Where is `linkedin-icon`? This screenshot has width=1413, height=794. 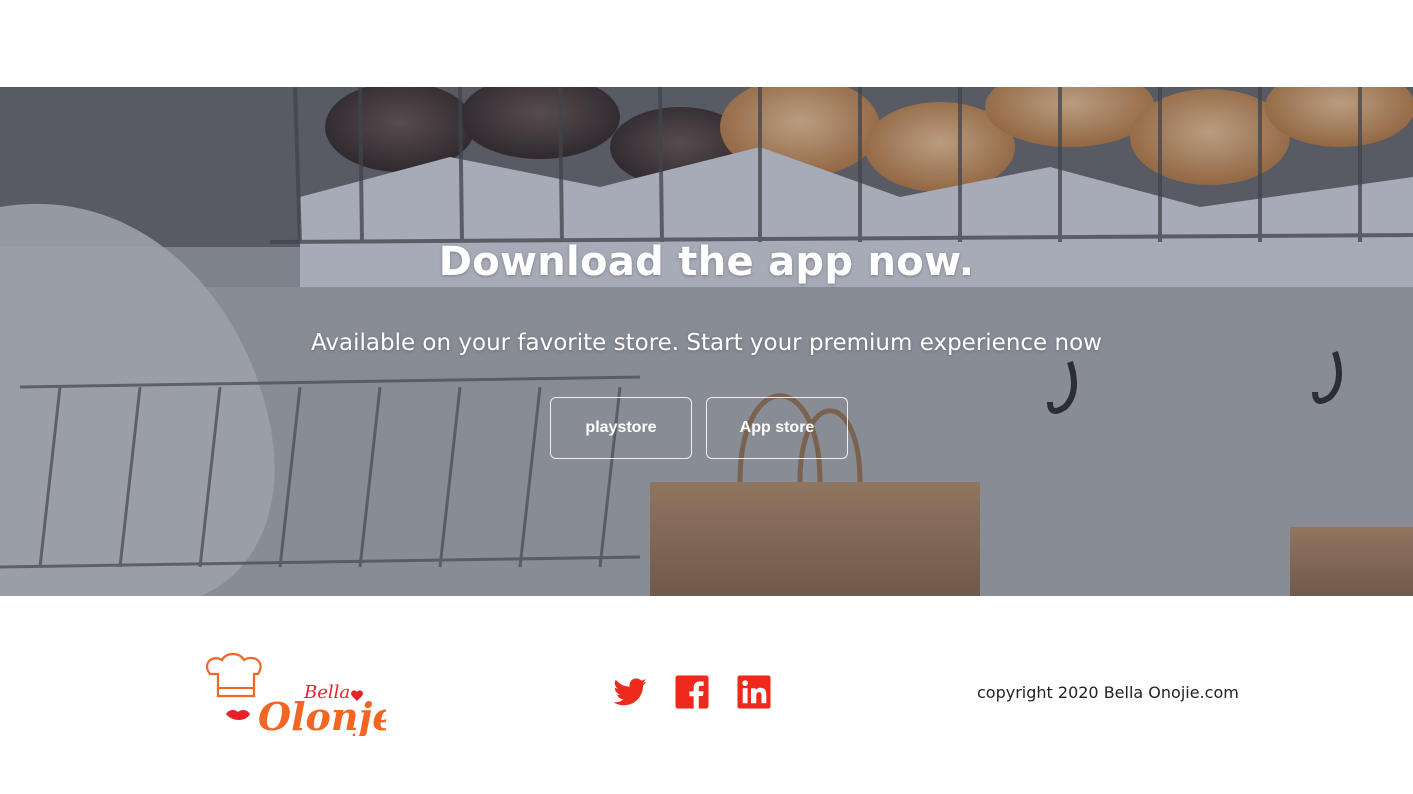 linkedin-icon is located at coordinates (754, 692).